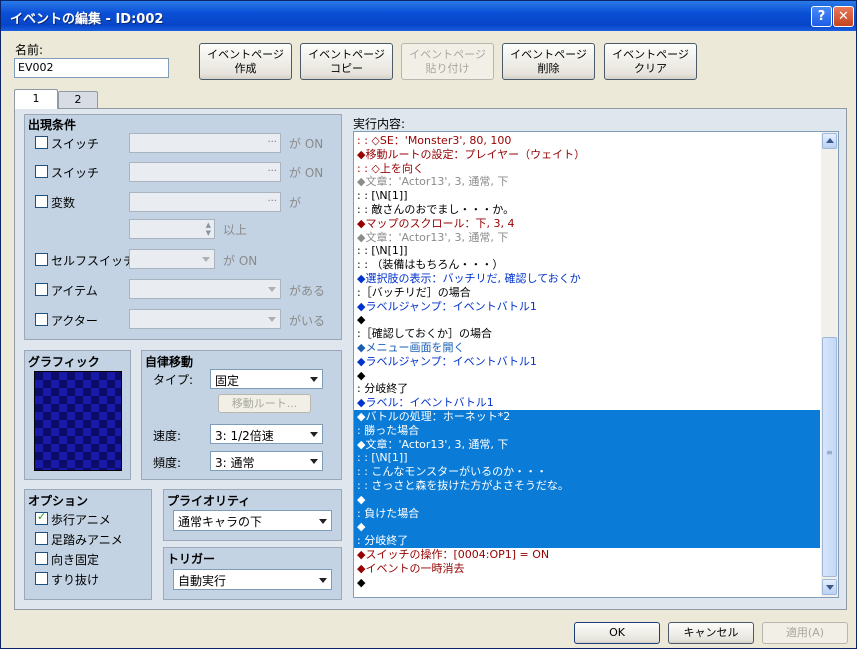 Image resolution: width=857 pixels, height=649 pixels. Describe the element at coordinates (41, 201) in the screenshot. I see `variable-checkbox` at that location.